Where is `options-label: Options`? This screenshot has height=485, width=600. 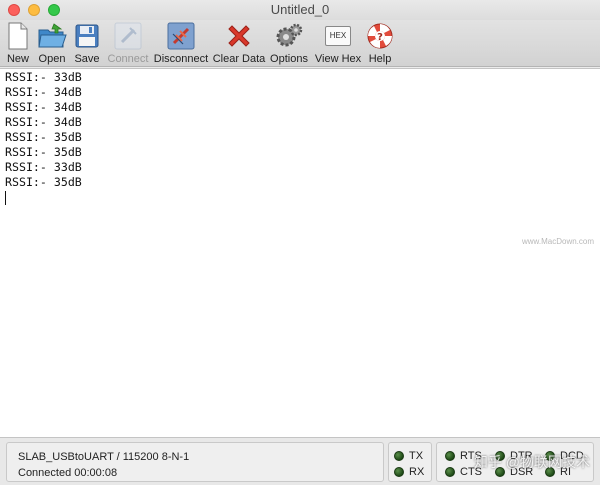
options-label: Options is located at coordinates (289, 59).